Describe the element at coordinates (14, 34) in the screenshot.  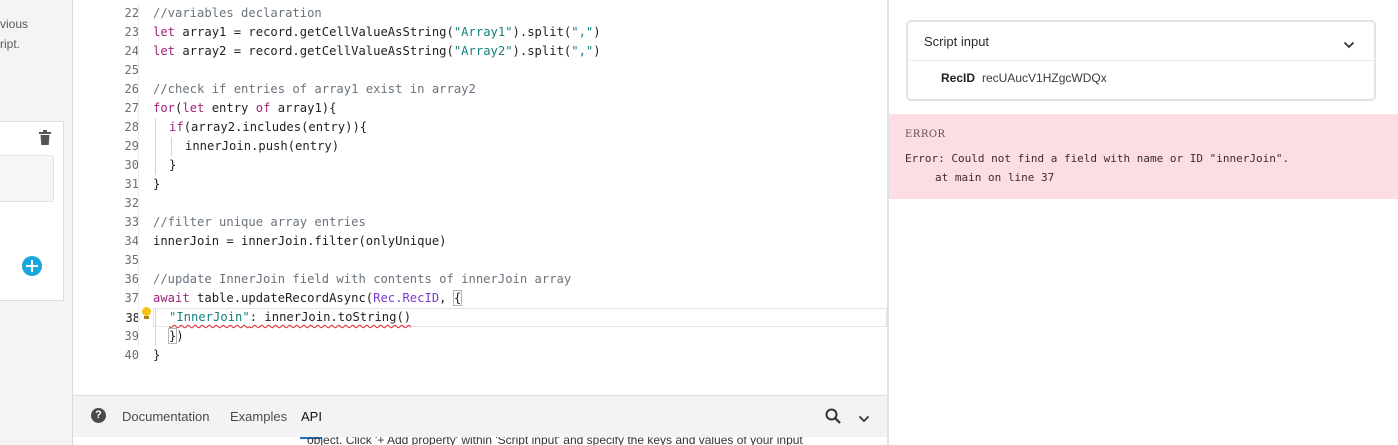
I see `step-description: vious ript.` at that location.